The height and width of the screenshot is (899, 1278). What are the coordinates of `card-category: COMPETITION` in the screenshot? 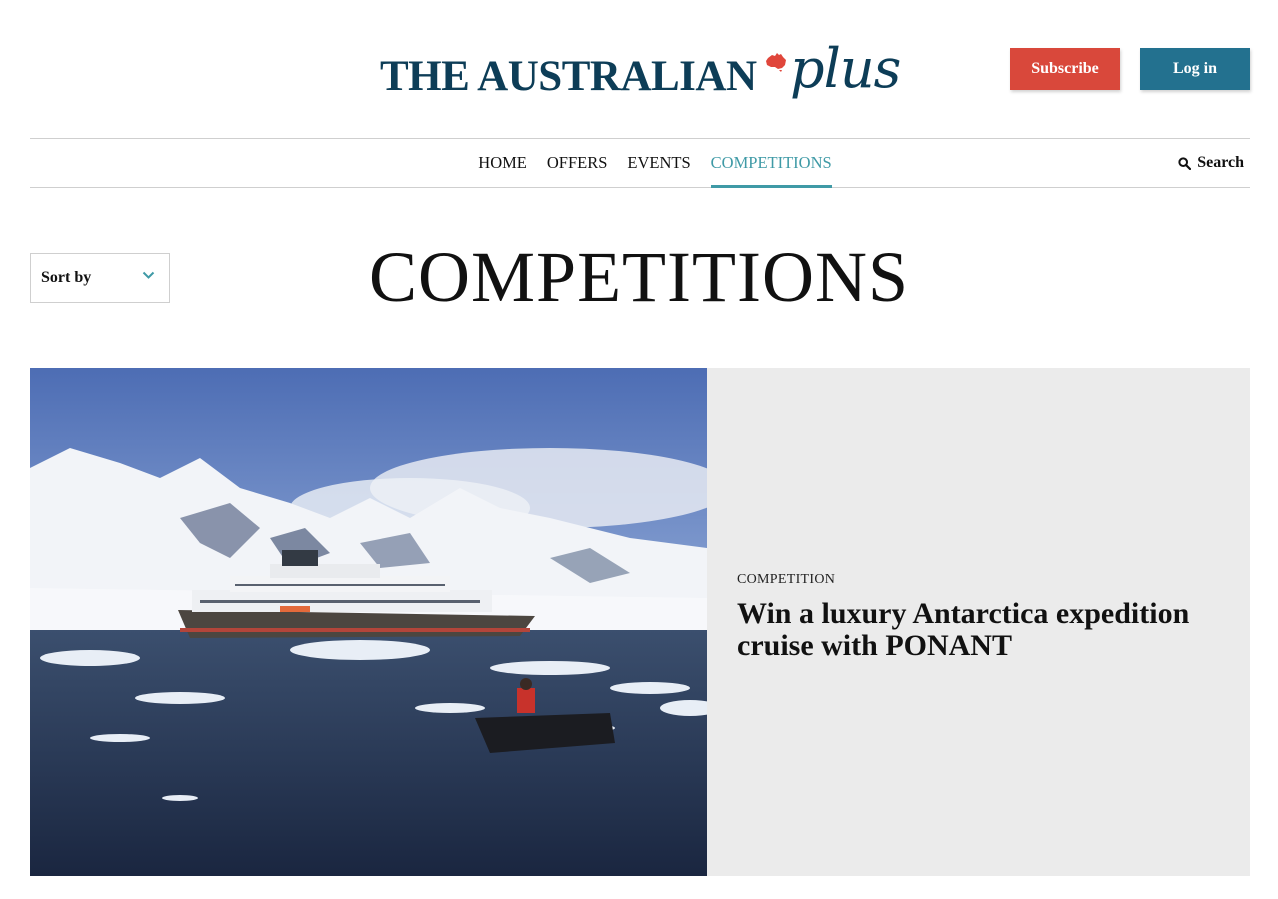 It's located at (786, 579).